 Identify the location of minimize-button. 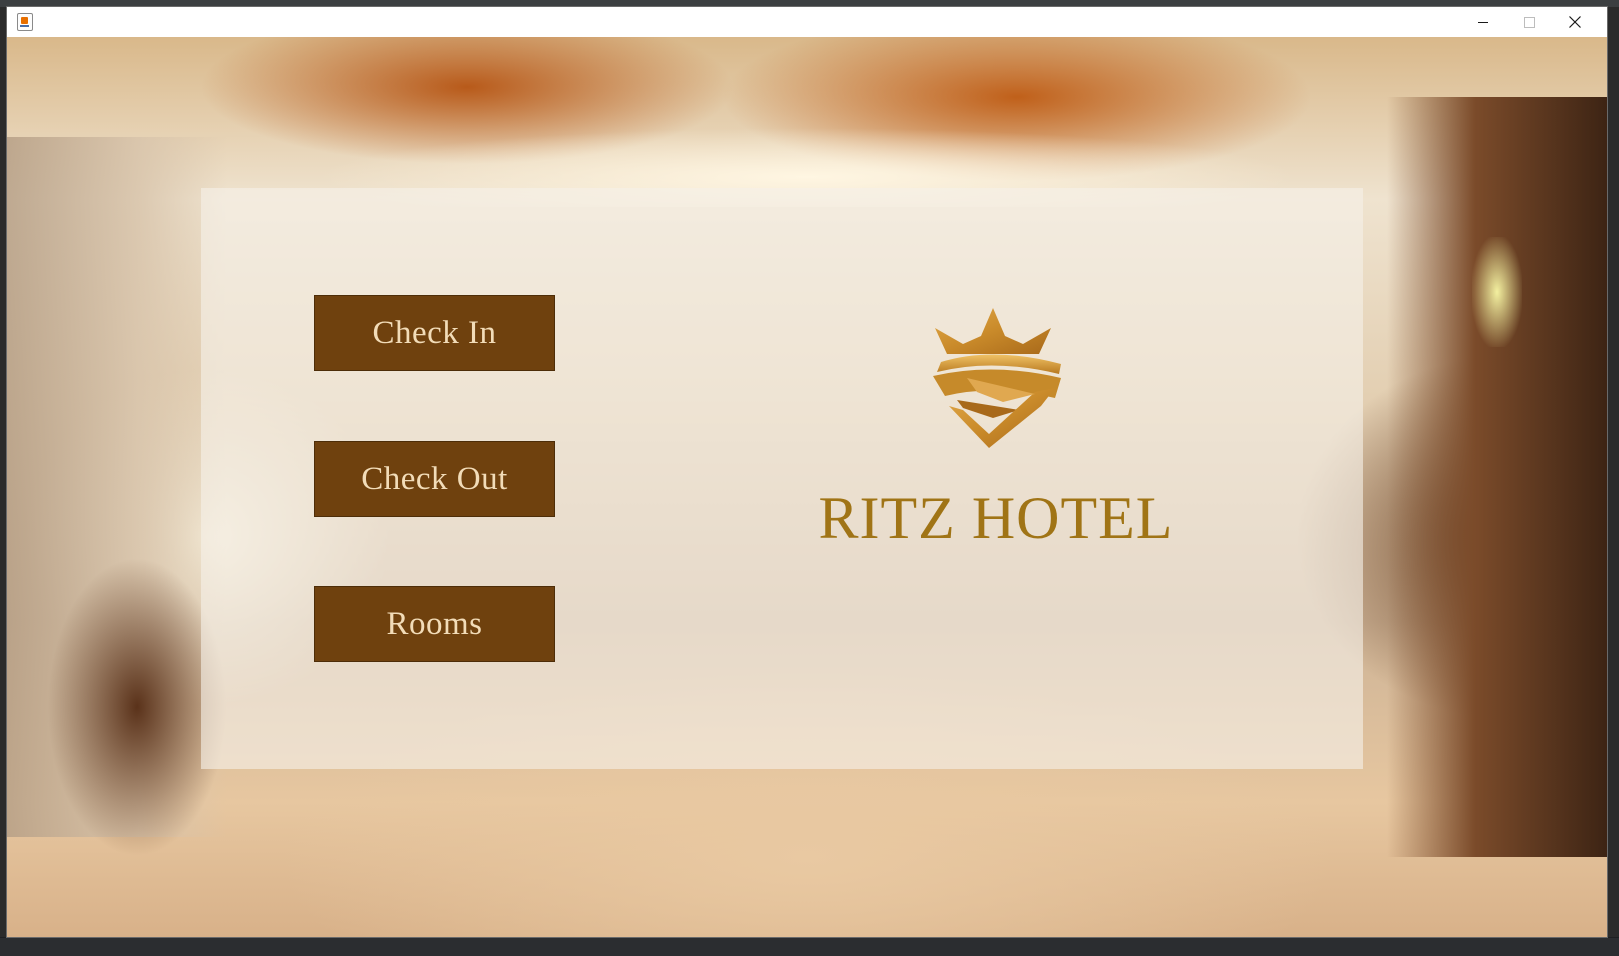
(1483, 22).